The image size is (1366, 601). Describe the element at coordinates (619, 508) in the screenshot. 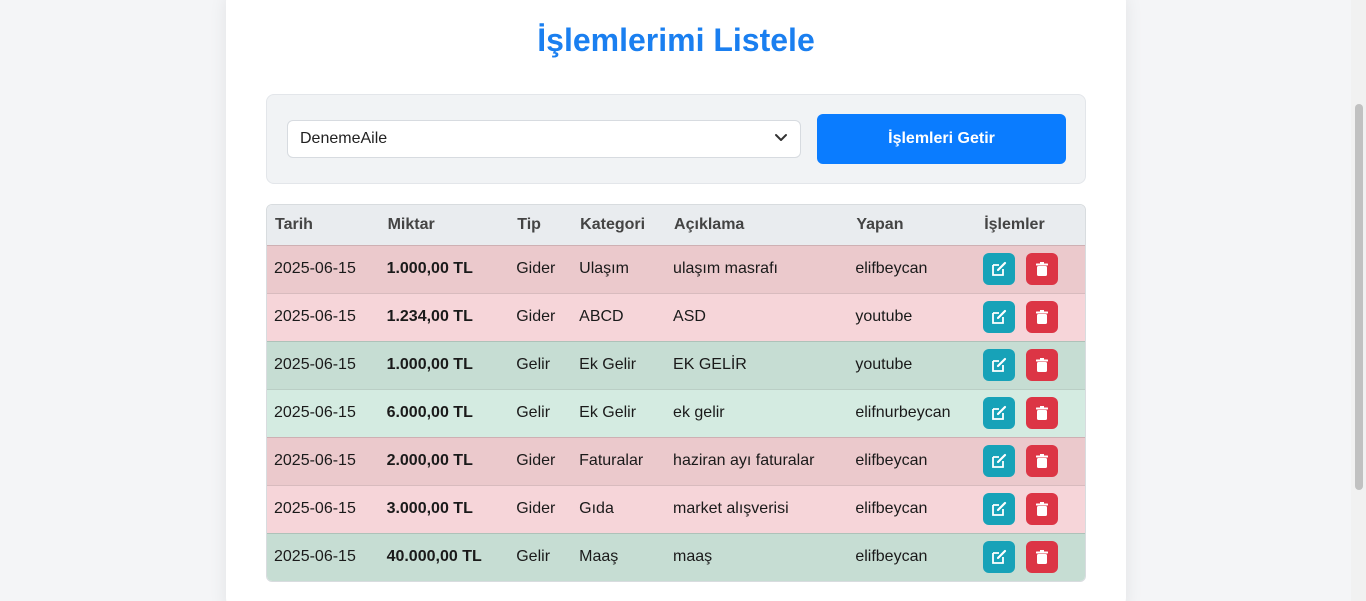

I see `cell-category: Gıda` at that location.